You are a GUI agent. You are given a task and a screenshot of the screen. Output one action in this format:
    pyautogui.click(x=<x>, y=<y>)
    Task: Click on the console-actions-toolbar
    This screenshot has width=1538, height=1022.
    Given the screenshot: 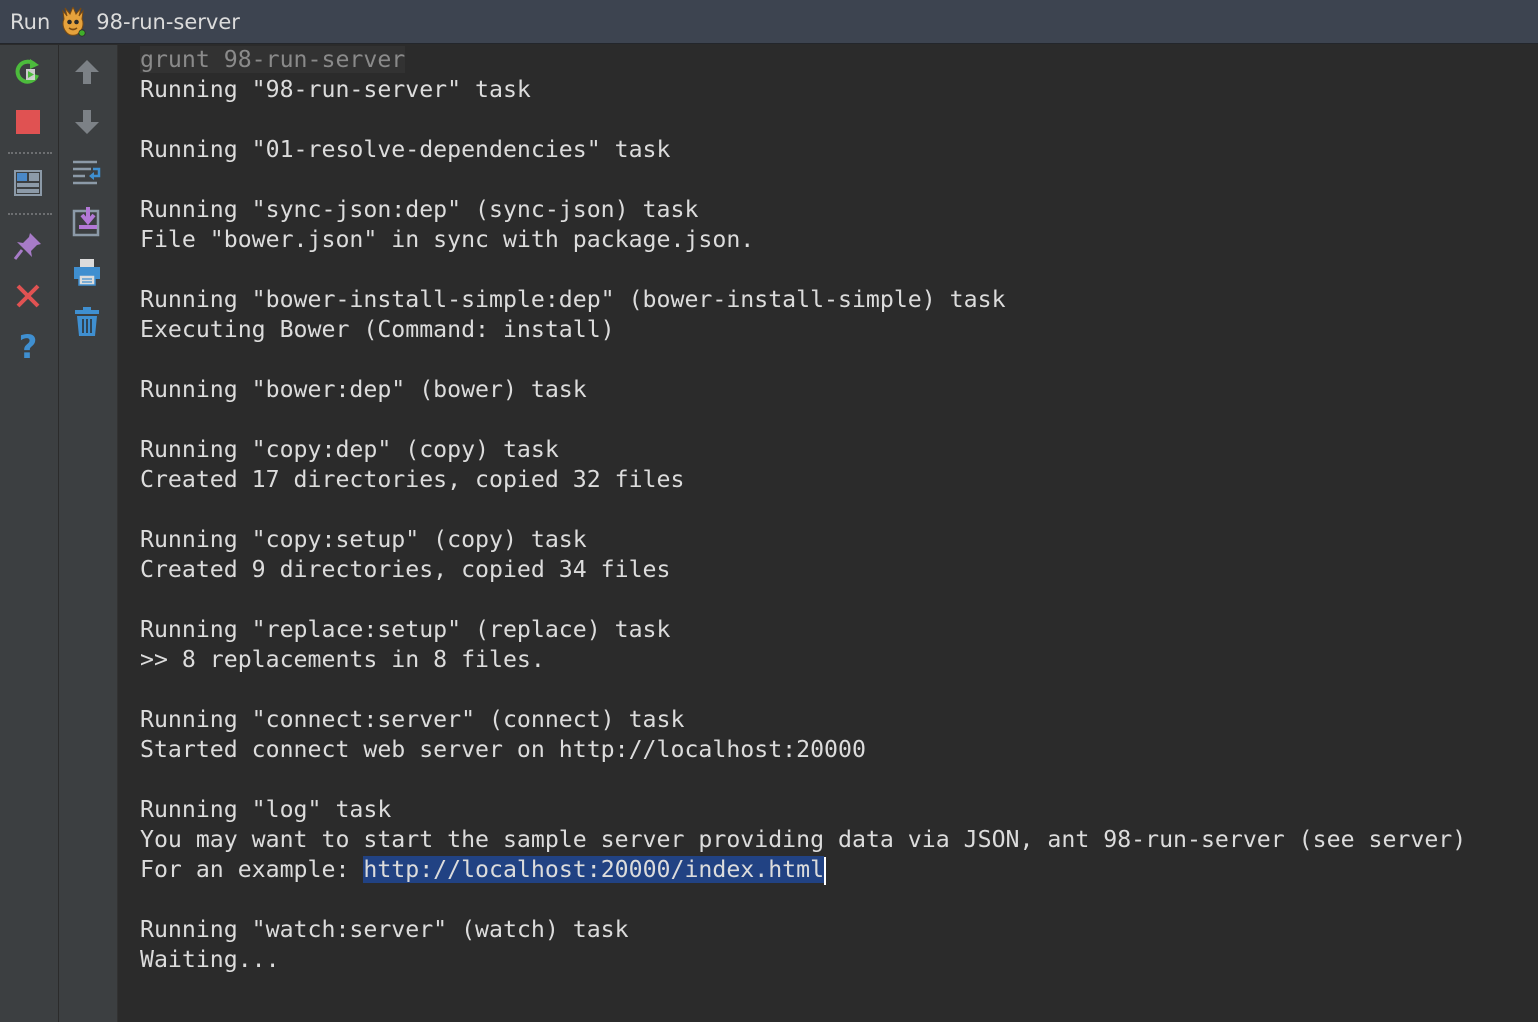 What is the action you would take?
    pyautogui.click(x=88, y=533)
    